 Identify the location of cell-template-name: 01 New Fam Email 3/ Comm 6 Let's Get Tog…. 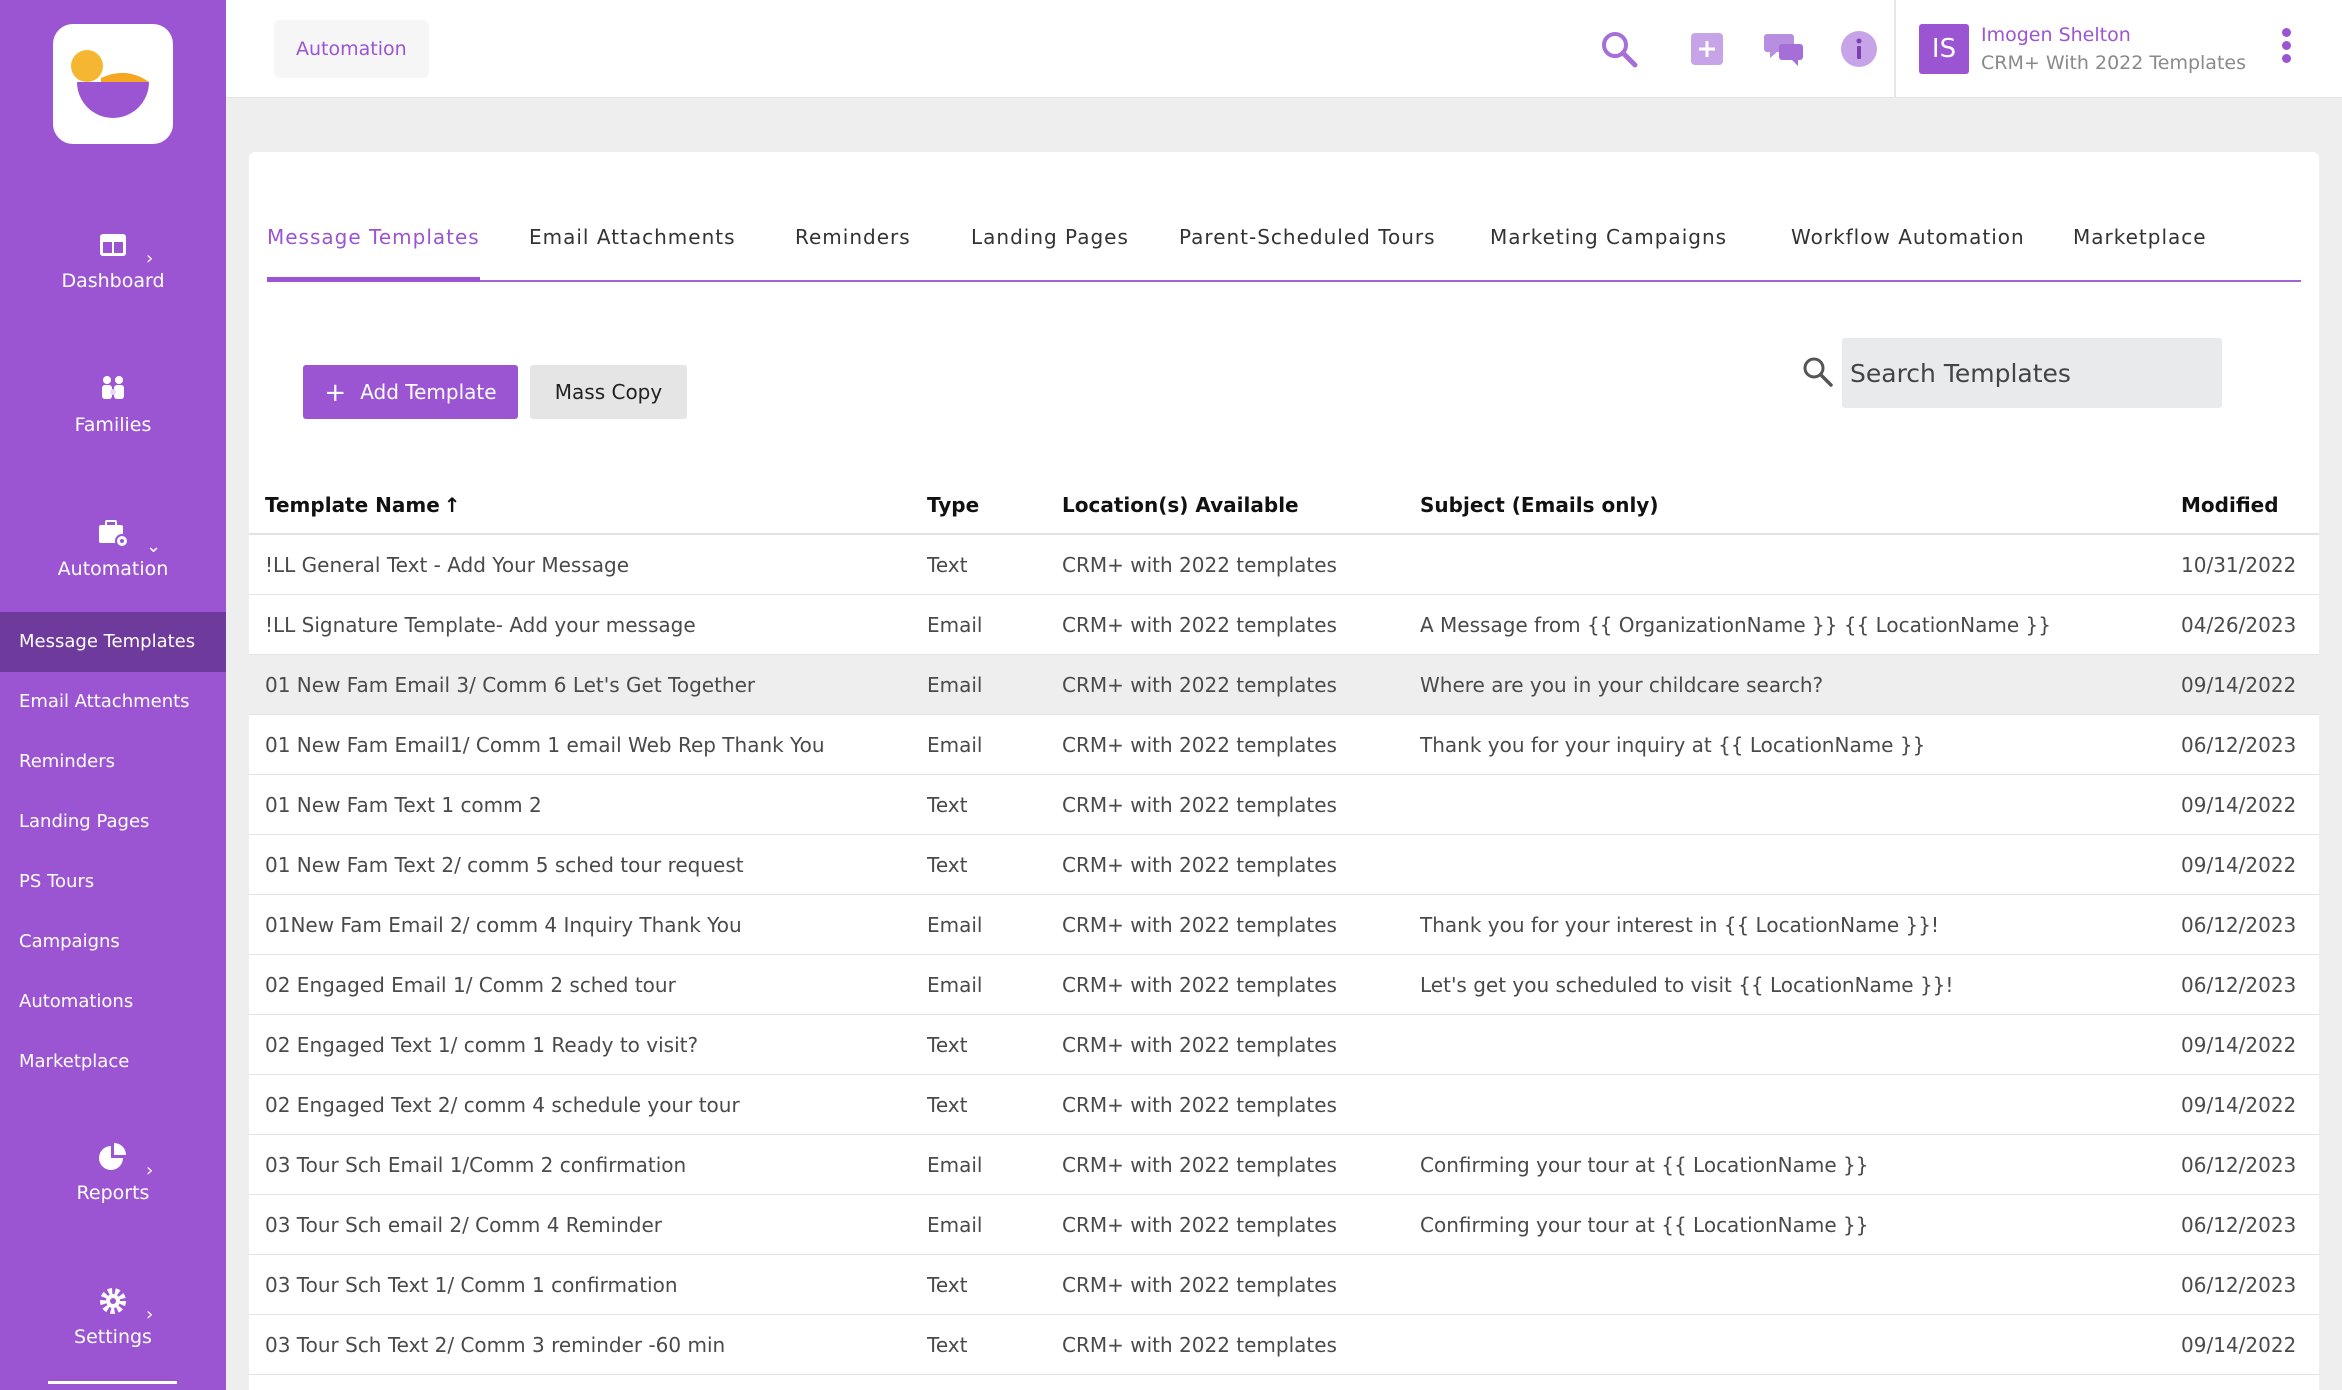
(510, 685).